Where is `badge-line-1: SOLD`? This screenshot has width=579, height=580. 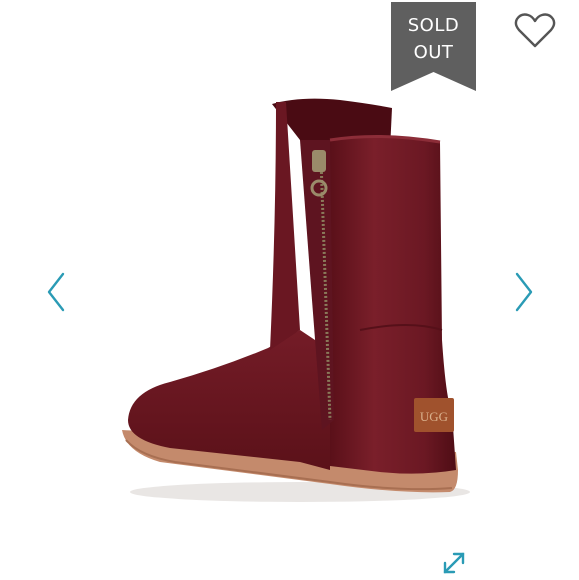 badge-line-1: SOLD is located at coordinates (433, 25).